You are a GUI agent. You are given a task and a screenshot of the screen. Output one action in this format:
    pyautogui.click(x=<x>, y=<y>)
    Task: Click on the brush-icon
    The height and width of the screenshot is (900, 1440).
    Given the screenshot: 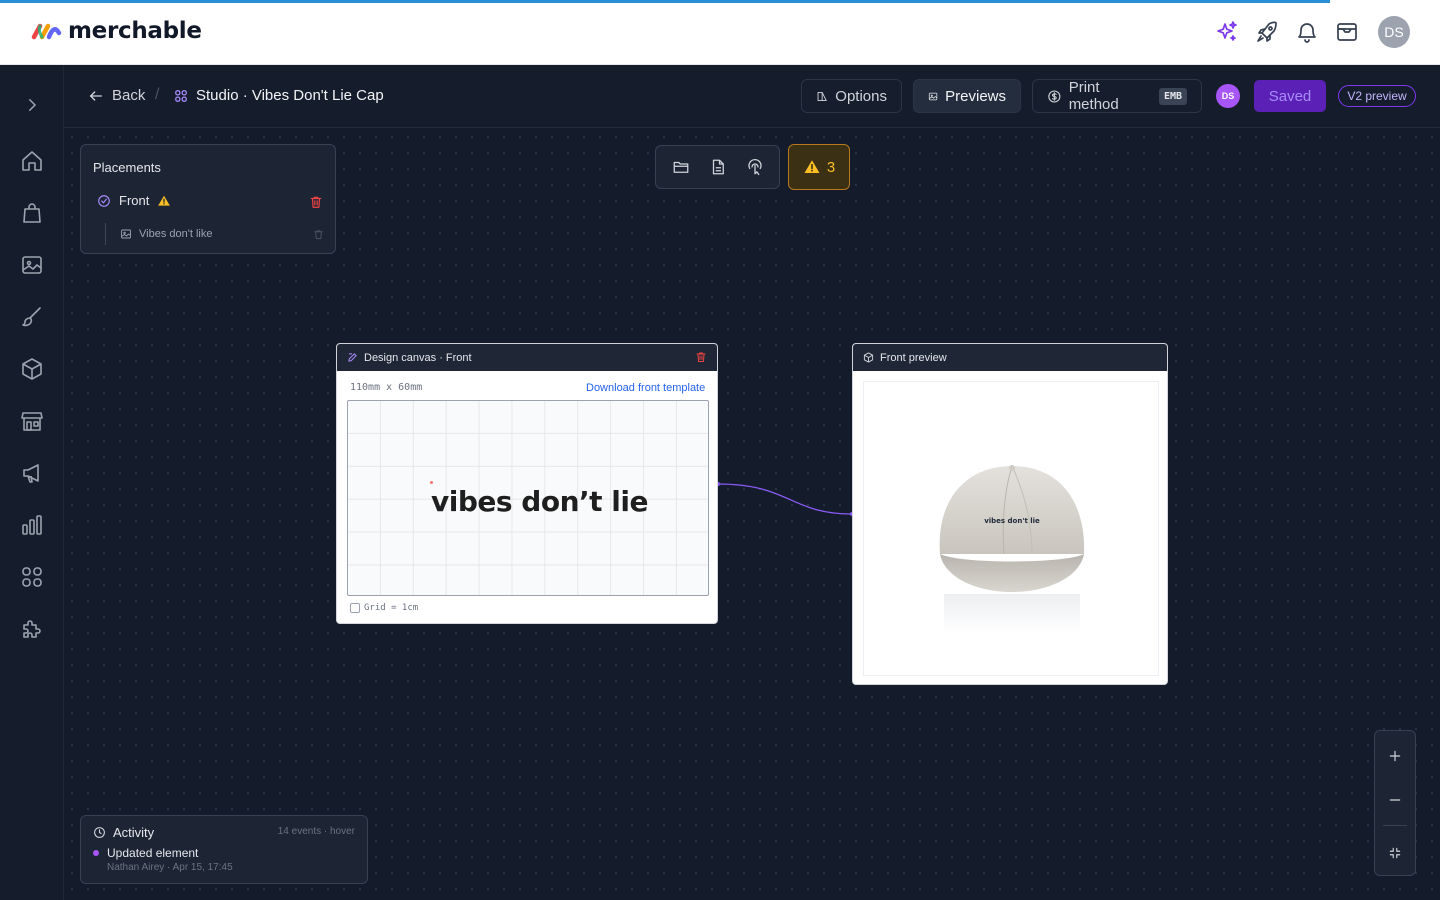 What is the action you would take?
    pyautogui.click(x=32, y=317)
    